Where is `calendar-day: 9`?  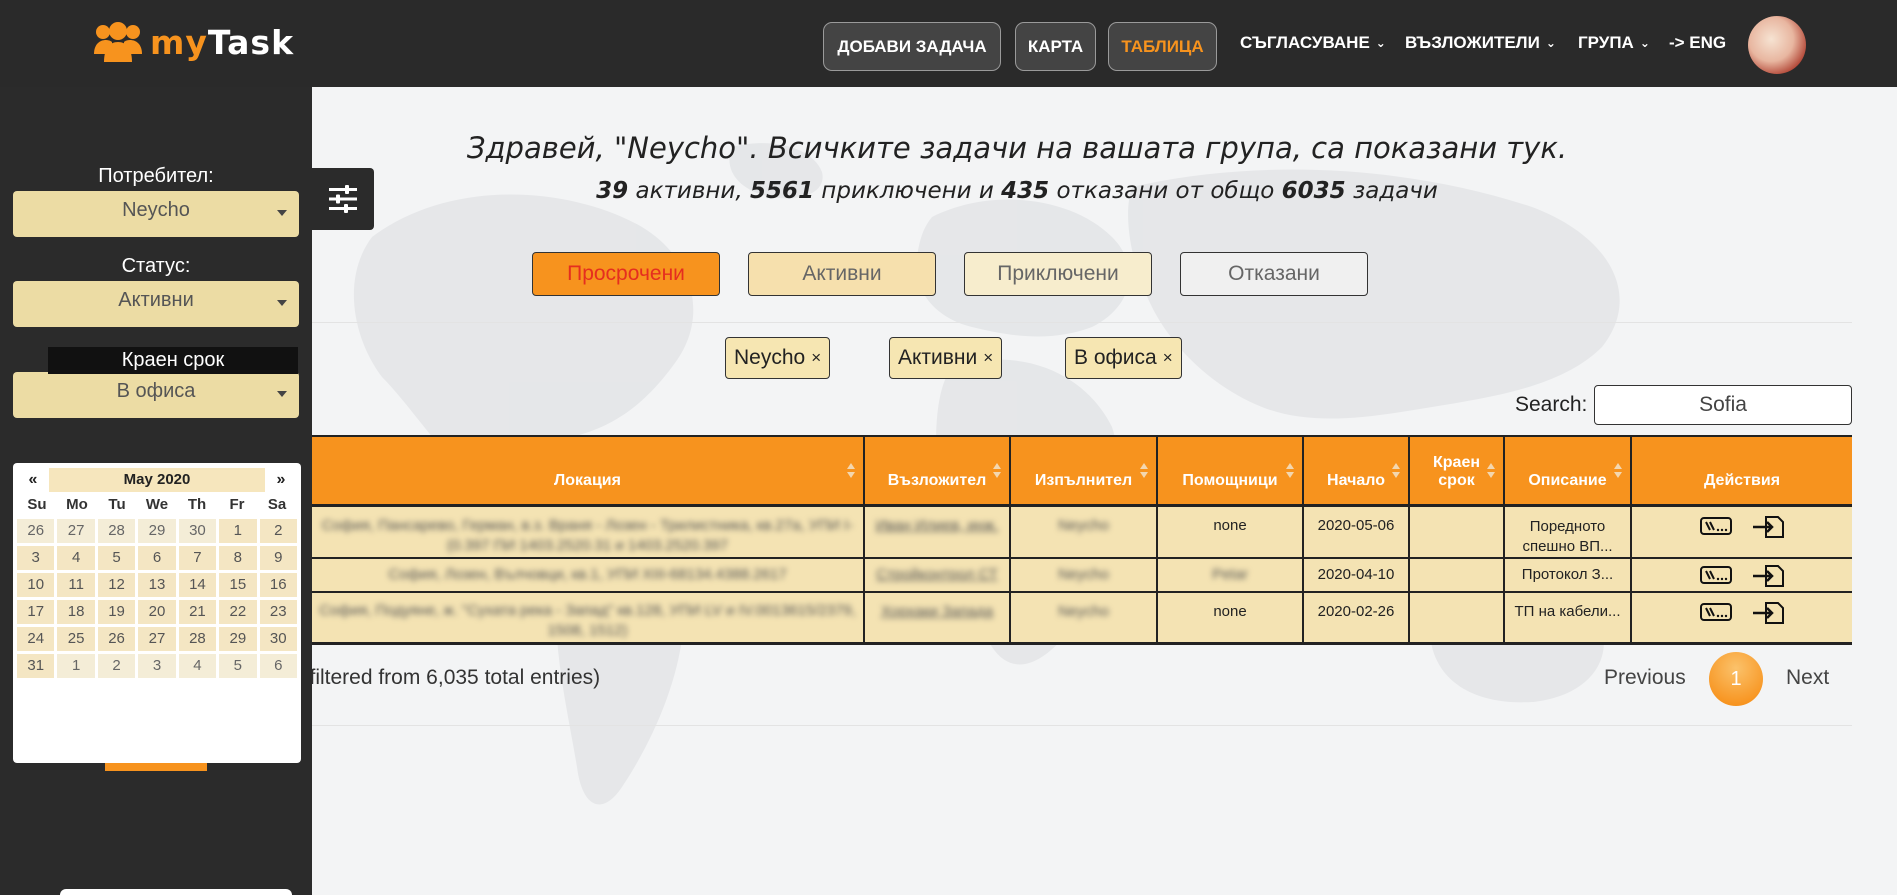
calendar-day: 9 is located at coordinates (278, 558).